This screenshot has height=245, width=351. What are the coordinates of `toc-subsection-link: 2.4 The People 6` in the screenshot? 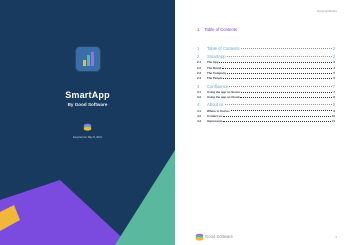 It's located at (266, 77).